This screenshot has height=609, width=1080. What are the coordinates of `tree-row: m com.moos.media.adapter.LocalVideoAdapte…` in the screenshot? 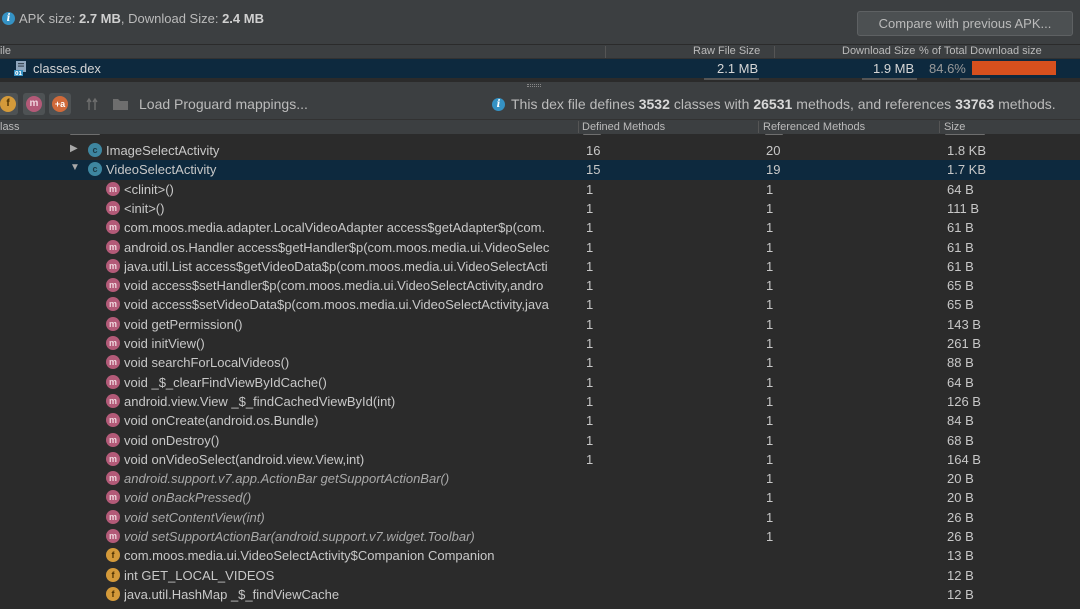 It's located at (540, 227).